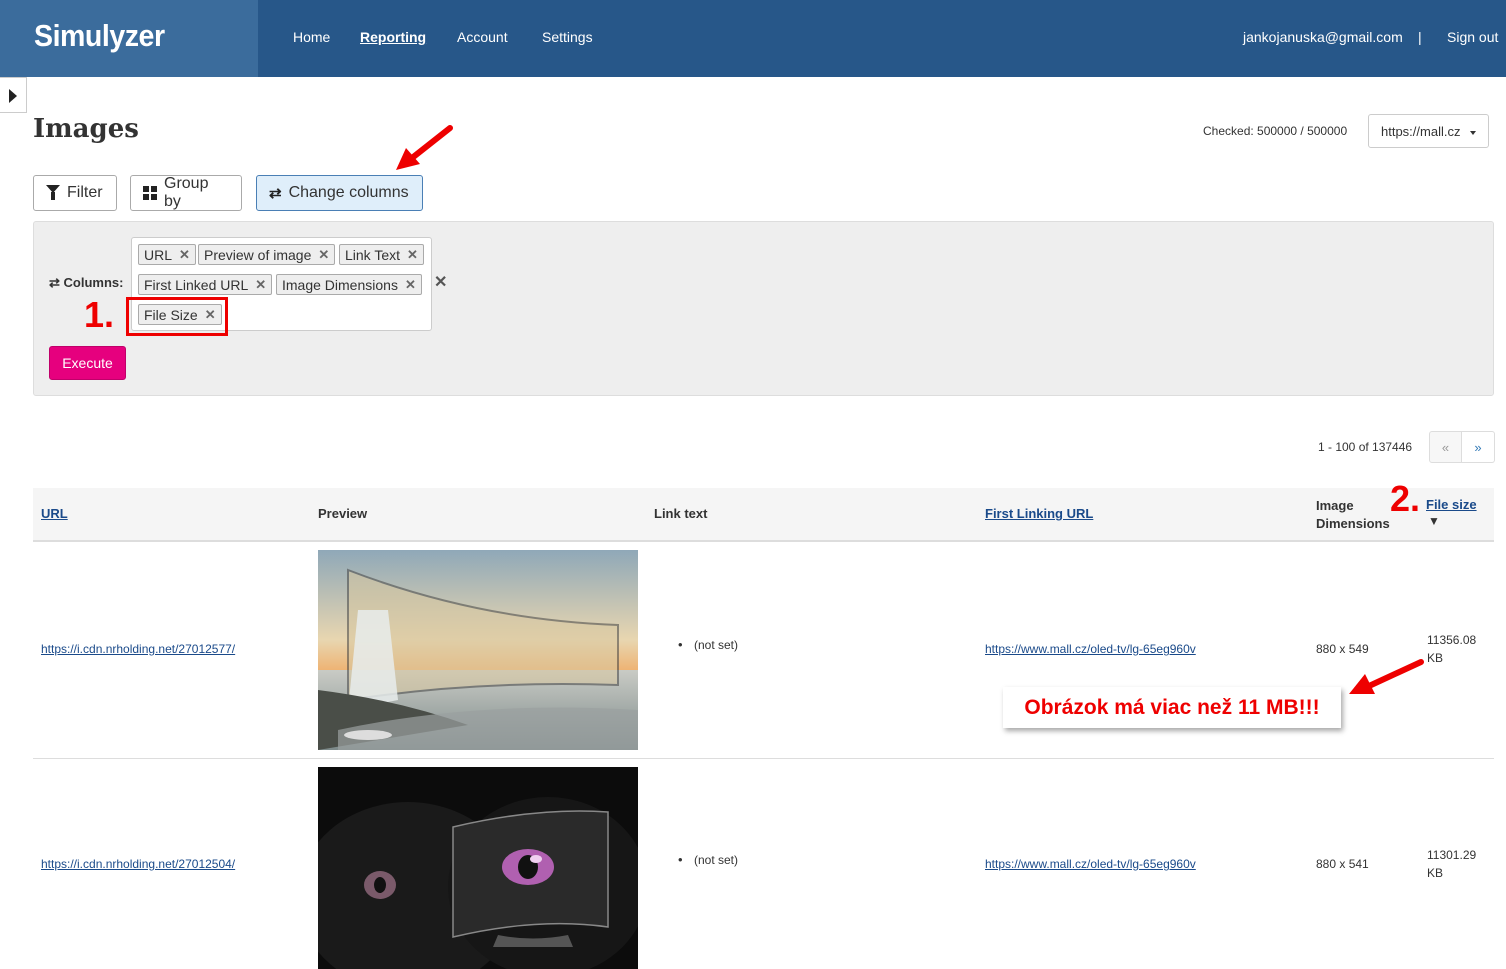  I want to click on column-tag-preview: Preview of image ✕, so click(267, 254).